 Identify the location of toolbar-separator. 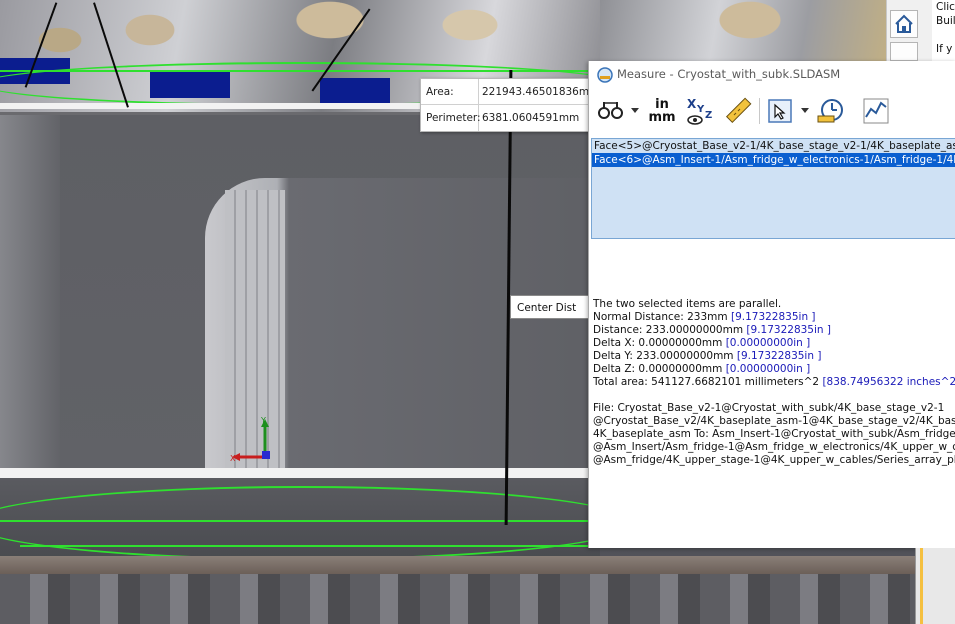
(759, 111).